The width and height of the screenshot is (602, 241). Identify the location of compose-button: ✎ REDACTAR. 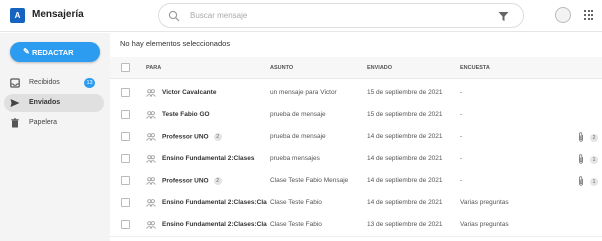
(55, 52).